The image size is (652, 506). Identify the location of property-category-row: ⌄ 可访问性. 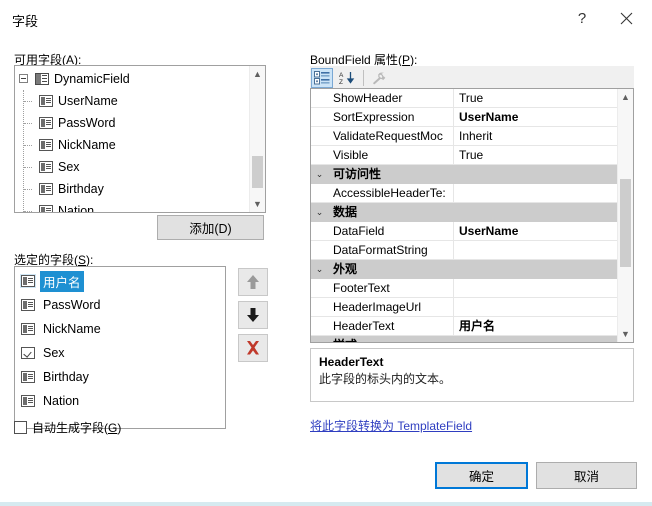
(464, 174).